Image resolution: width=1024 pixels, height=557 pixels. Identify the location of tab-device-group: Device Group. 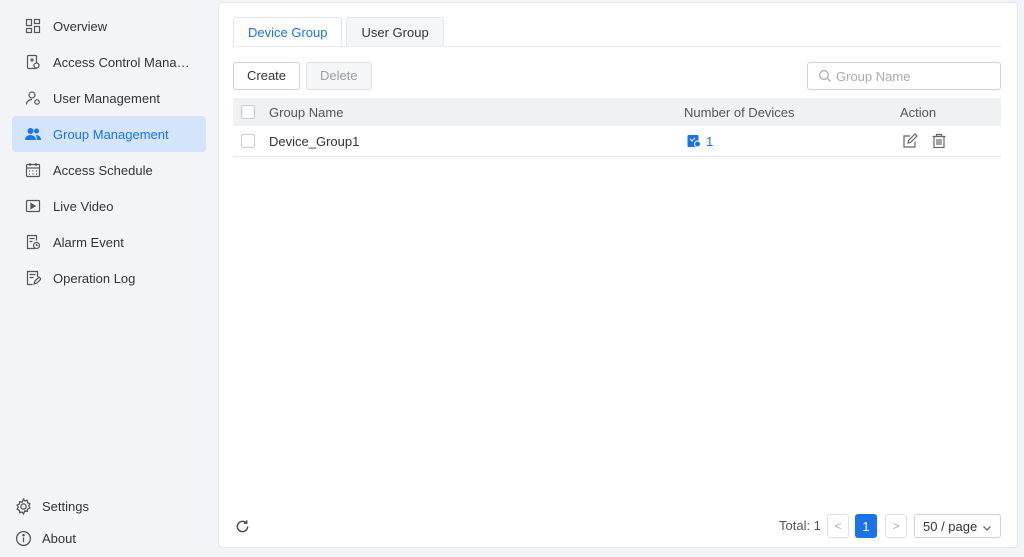
(288, 32).